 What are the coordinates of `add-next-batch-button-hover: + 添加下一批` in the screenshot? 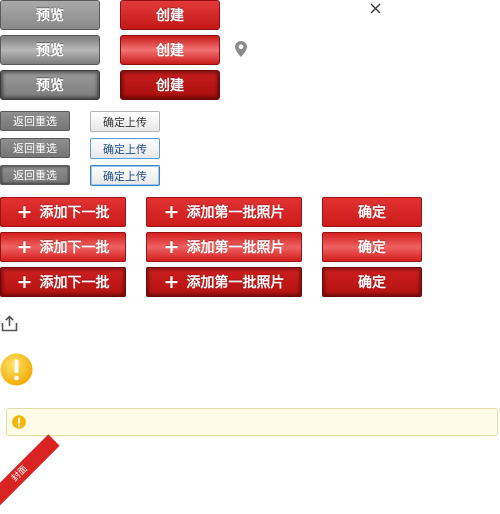 It's located at (63, 247).